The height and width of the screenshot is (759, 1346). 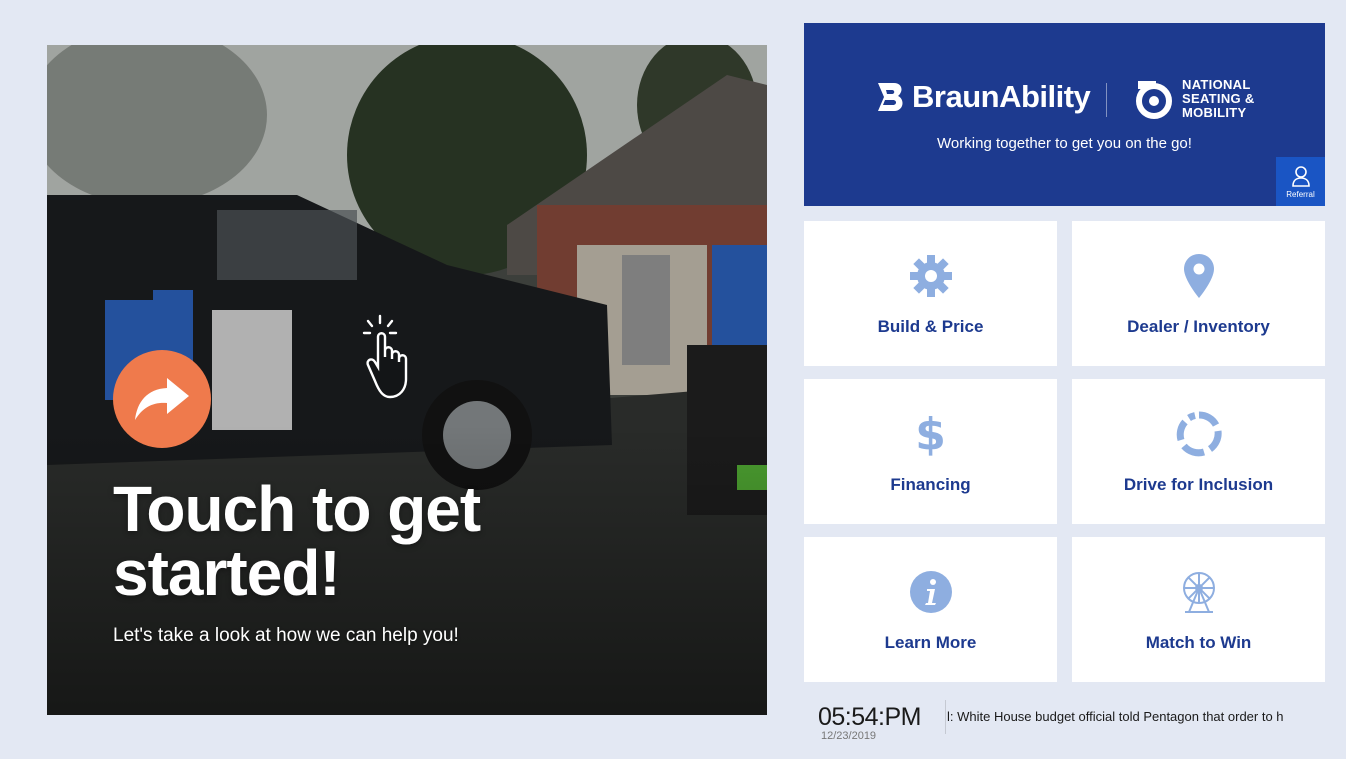 I want to click on tile-drive-for-inclusion: Drive for Inclusion, so click(x=1198, y=451).